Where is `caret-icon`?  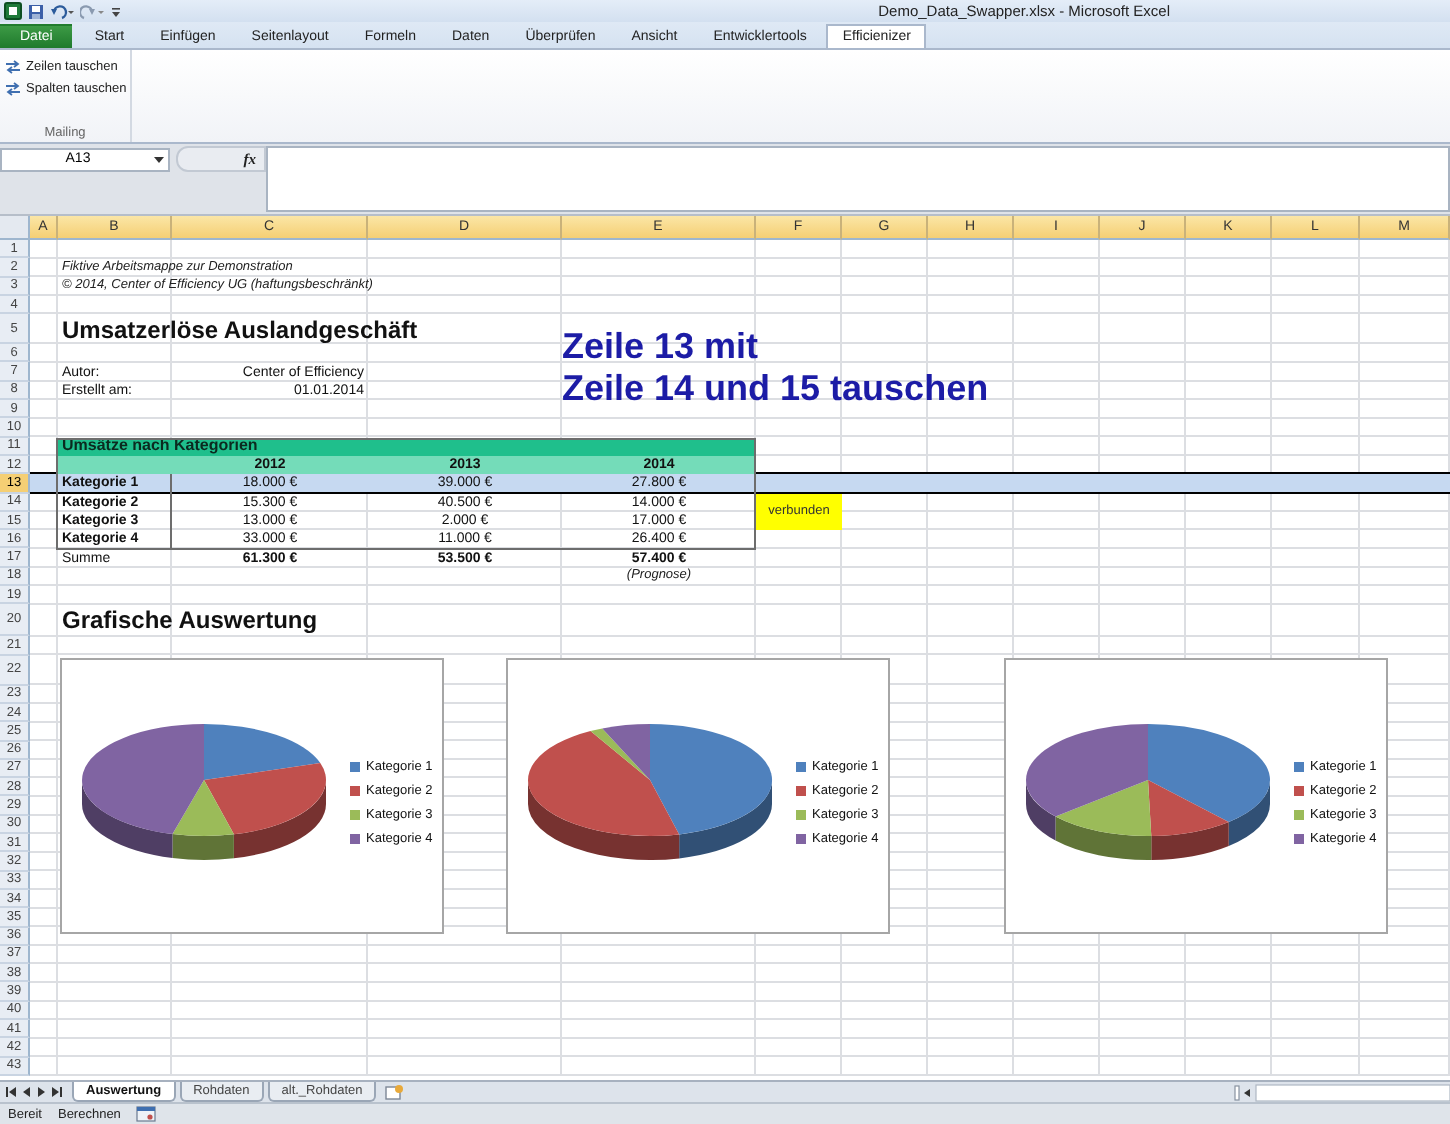 caret-icon is located at coordinates (159, 159).